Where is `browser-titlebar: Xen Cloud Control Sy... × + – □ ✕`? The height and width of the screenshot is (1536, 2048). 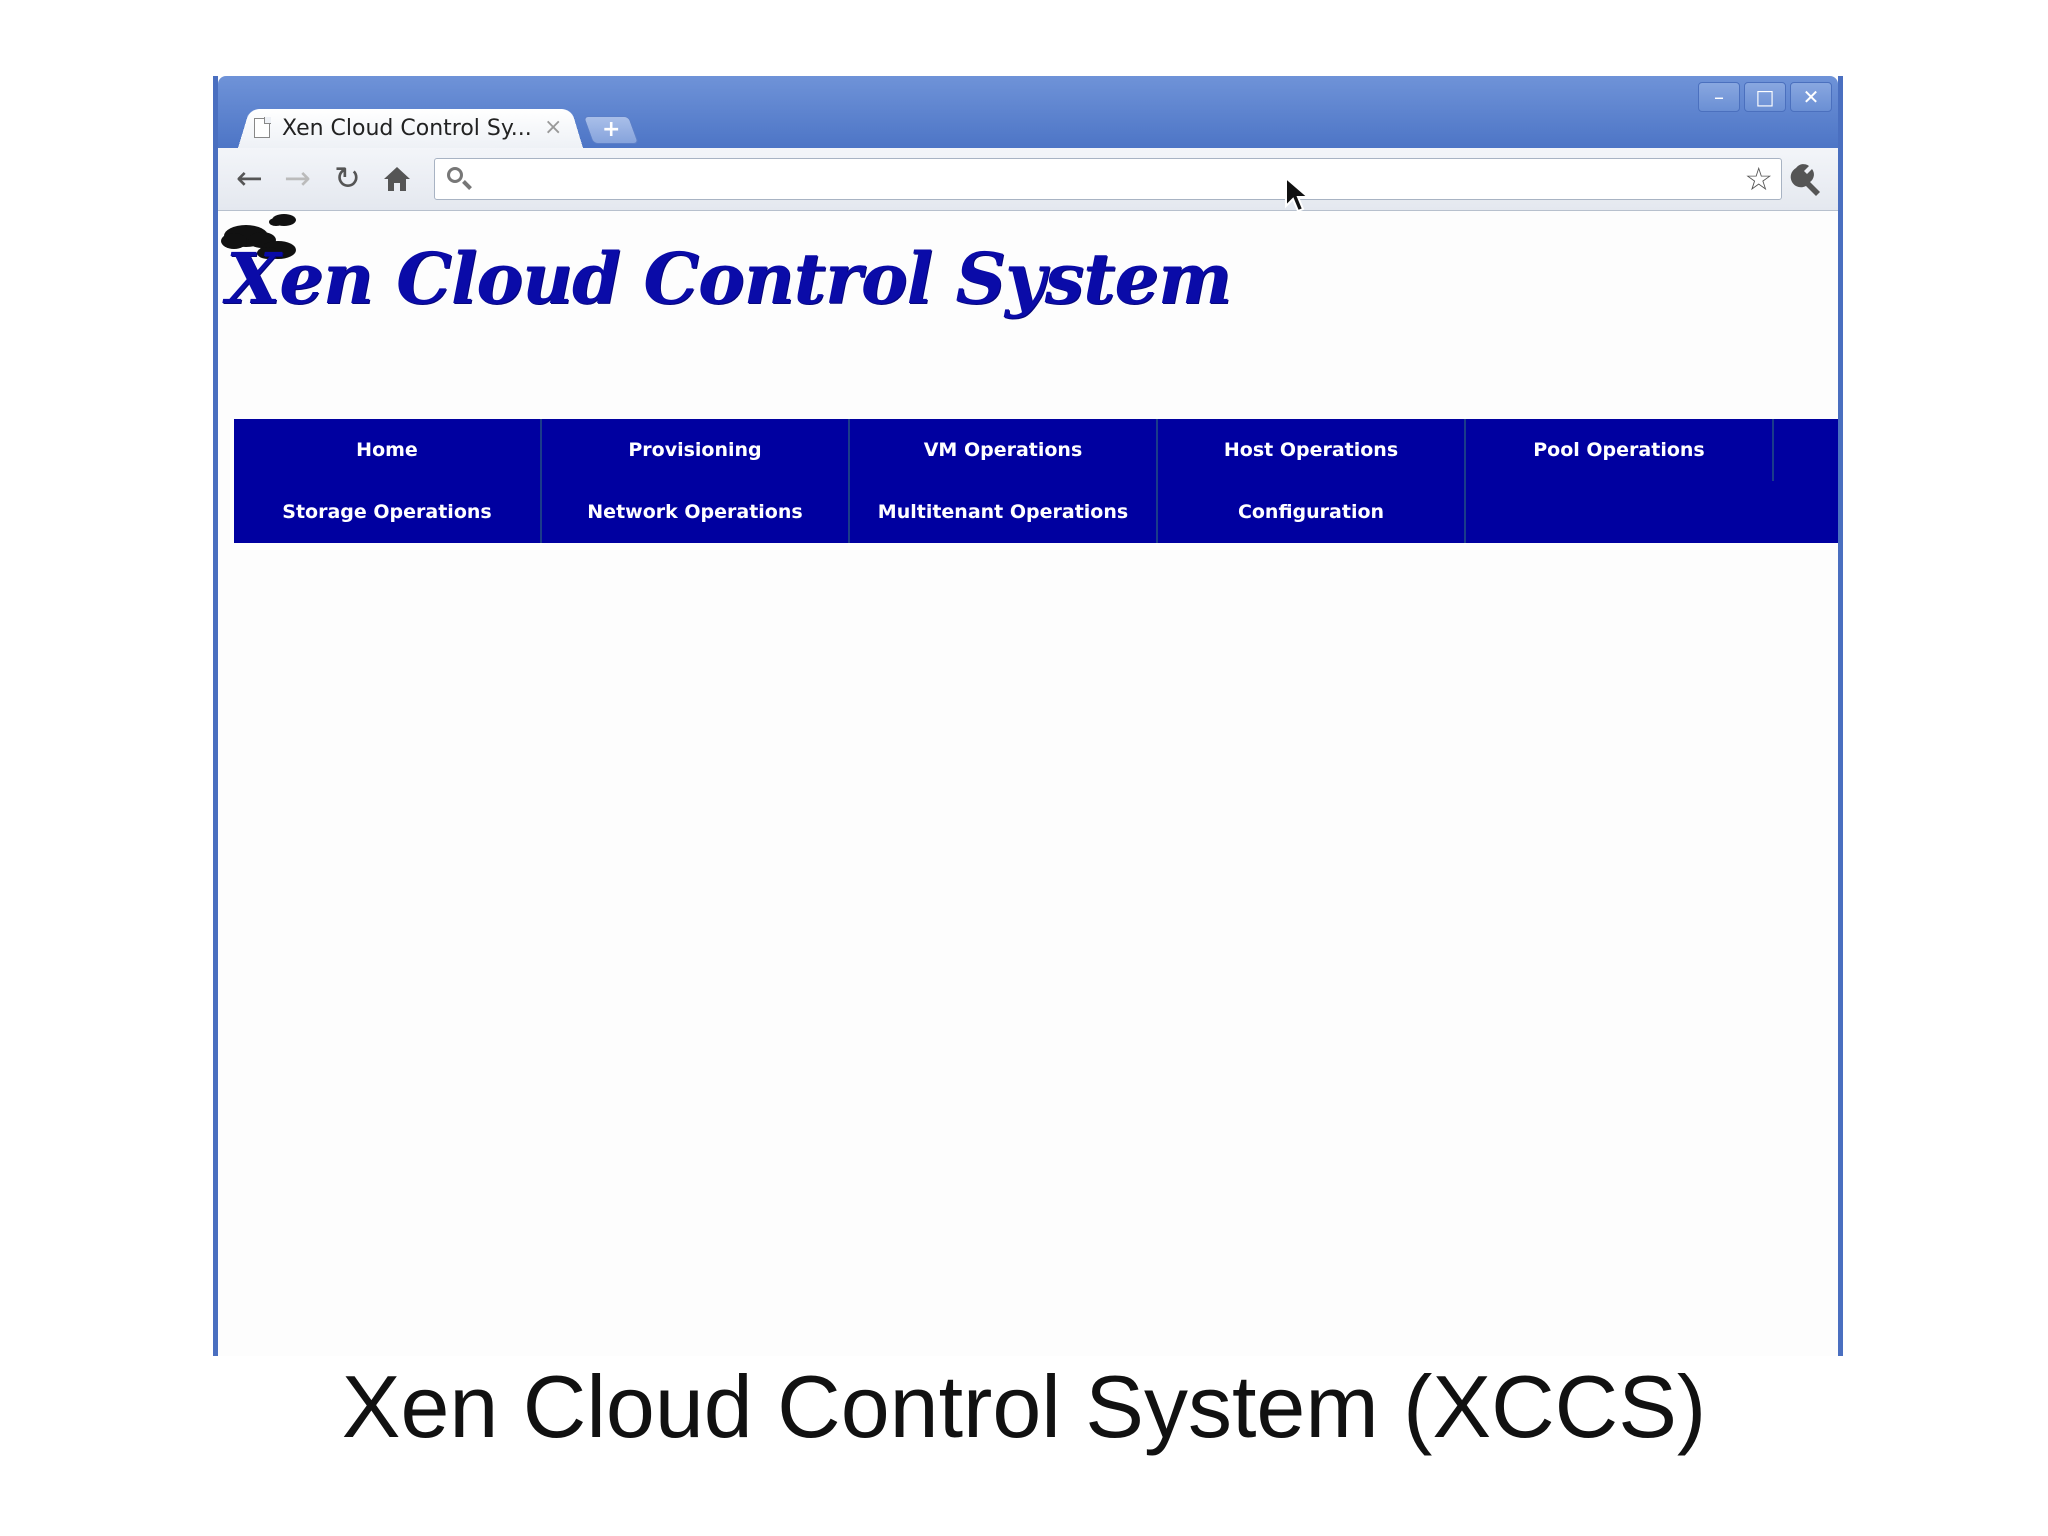
browser-titlebar: Xen Cloud Control Sy... × + – □ ✕ is located at coordinates (1028, 112).